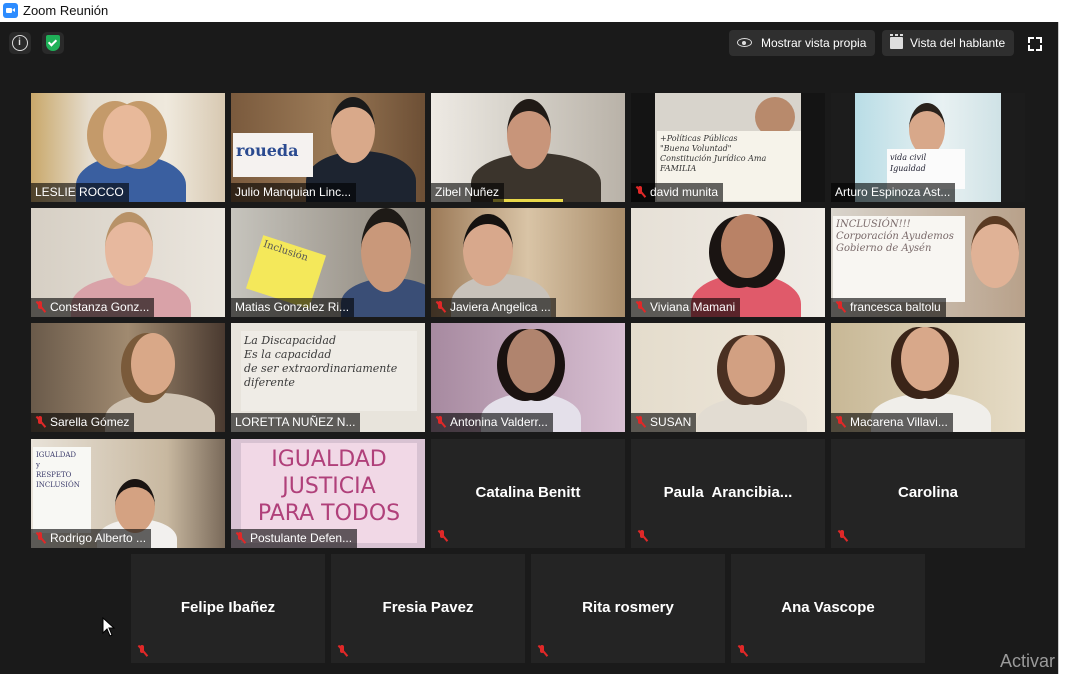  I want to click on window-edge, so click(1062, 348).